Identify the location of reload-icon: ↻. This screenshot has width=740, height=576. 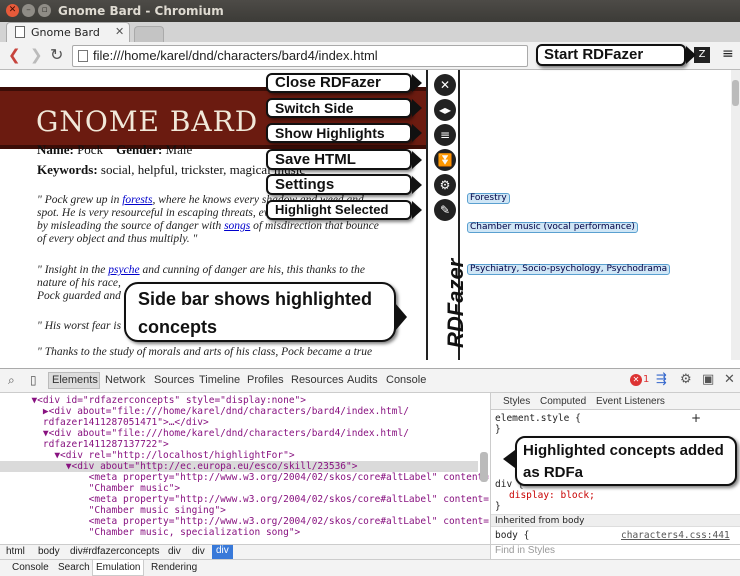
(56, 54).